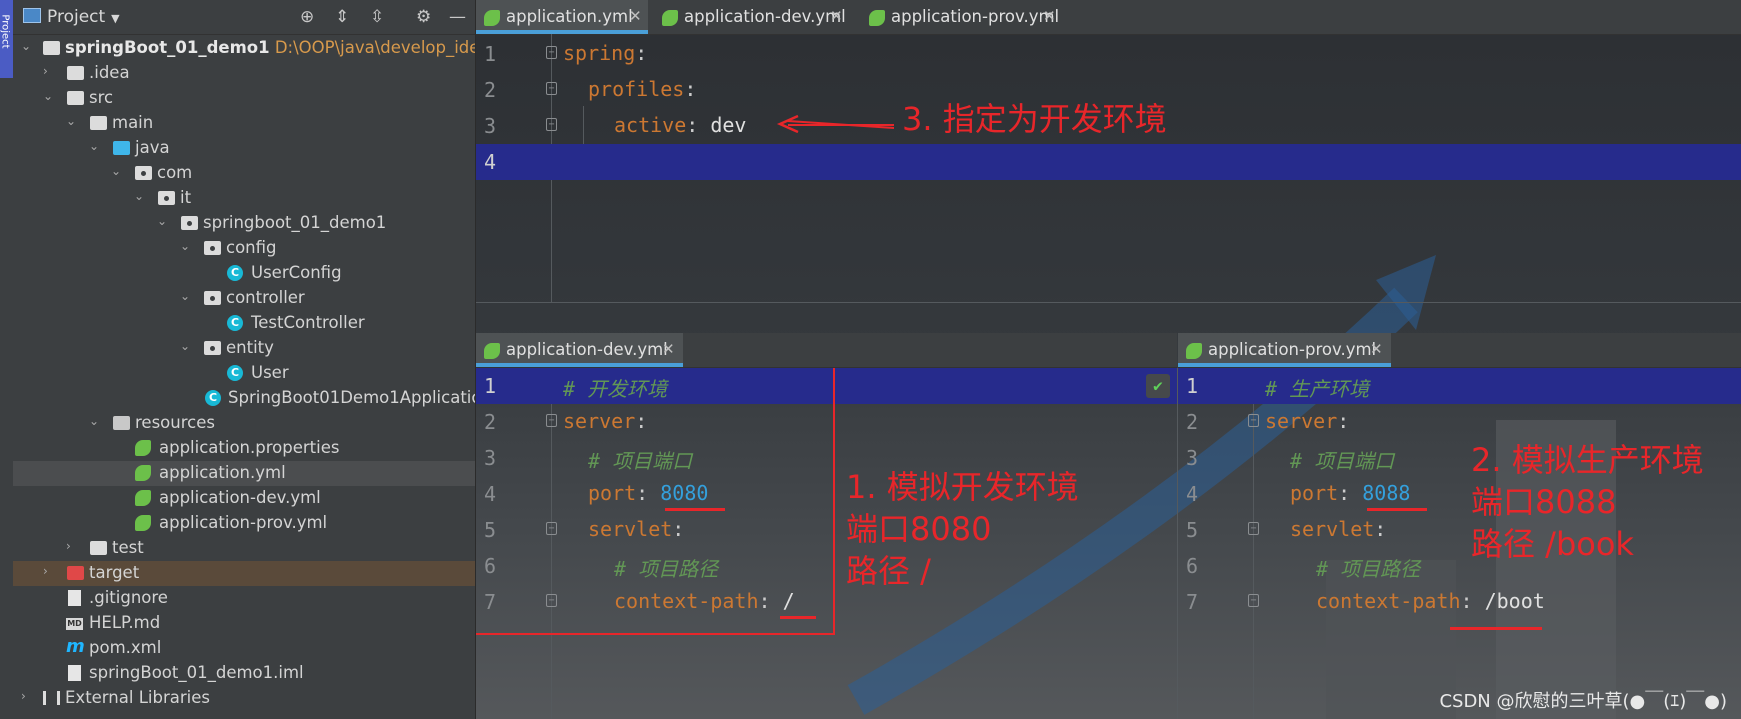 Image resolution: width=1741 pixels, height=719 pixels. Describe the element at coordinates (244, 548) in the screenshot. I see `tree-item-test: › test` at that location.